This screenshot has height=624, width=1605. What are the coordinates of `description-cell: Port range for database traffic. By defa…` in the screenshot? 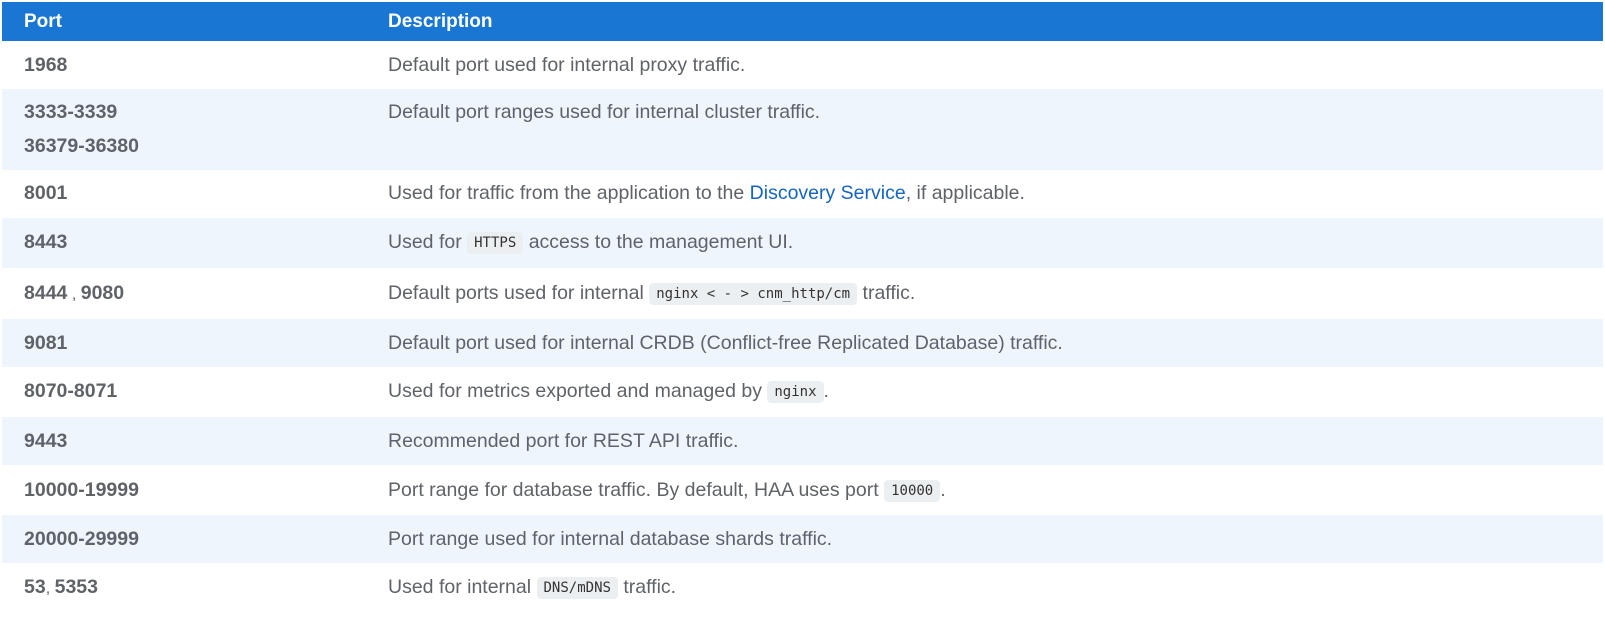 It's located at (984, 490).